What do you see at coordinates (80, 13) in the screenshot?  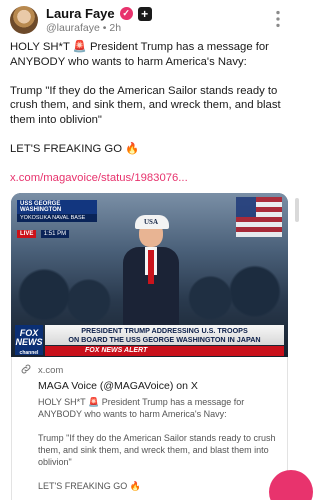 I see `author-name: Laura Faye` at bounding box center [80, 13].